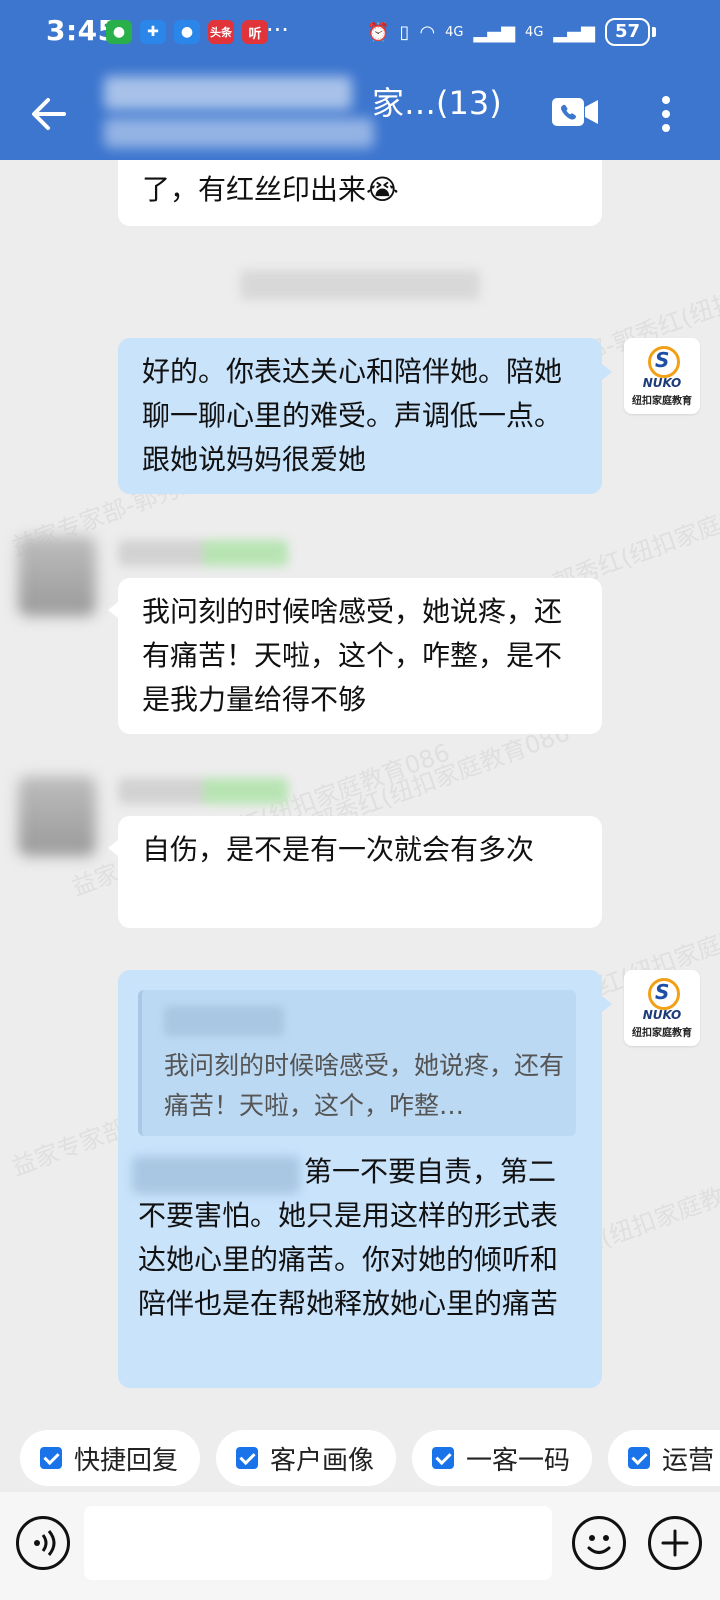 The height and width of the screenshot is (1600, 720). I want to click on emoji-icon, so click(599, 1543).